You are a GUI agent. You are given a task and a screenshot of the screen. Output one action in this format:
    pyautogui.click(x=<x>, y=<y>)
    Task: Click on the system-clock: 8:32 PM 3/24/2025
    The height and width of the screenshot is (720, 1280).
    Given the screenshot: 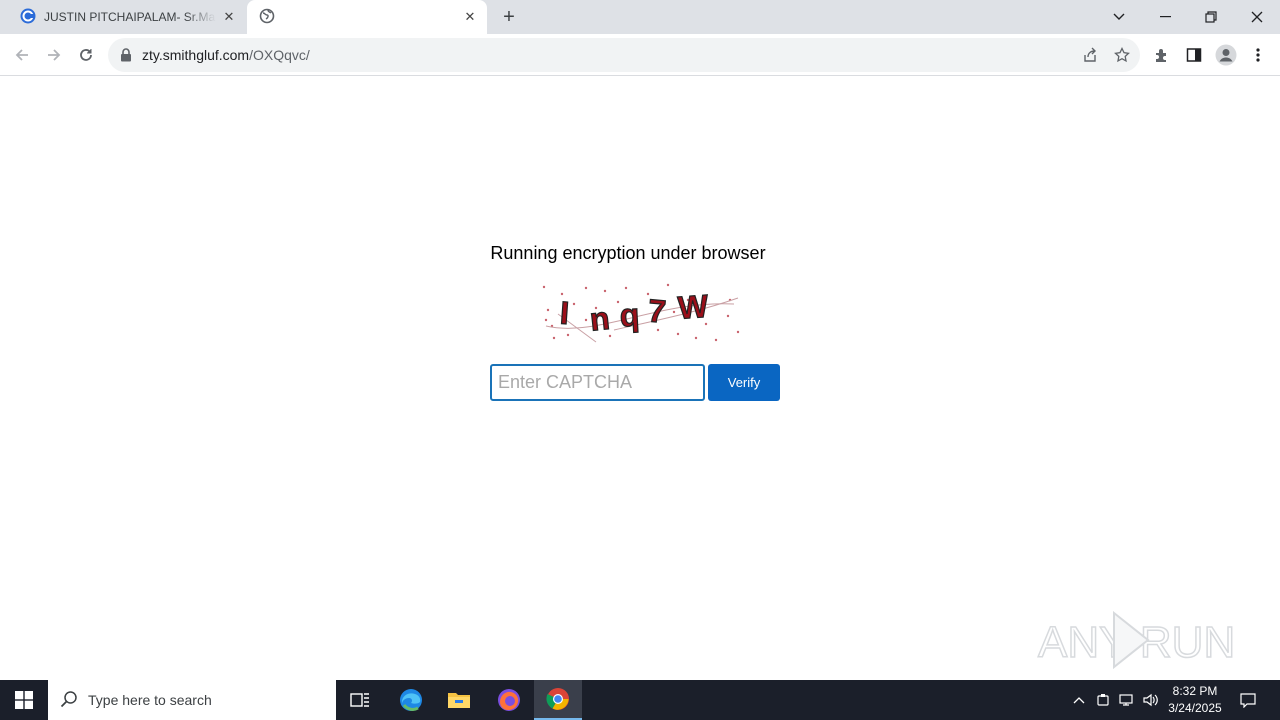 What is the action you would take?
    pyautogui.click(x=1195, y=700)
    